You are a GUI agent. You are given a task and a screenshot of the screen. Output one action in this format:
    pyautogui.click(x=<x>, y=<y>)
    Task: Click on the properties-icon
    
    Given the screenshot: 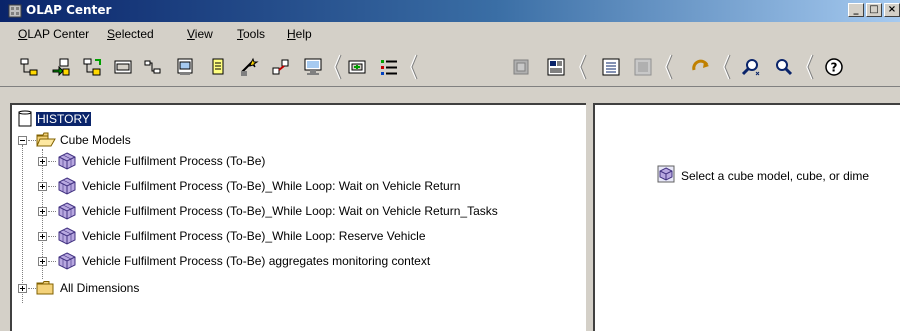 What is the action you would take?
    pyautogui.click(x=185, y=66)
    